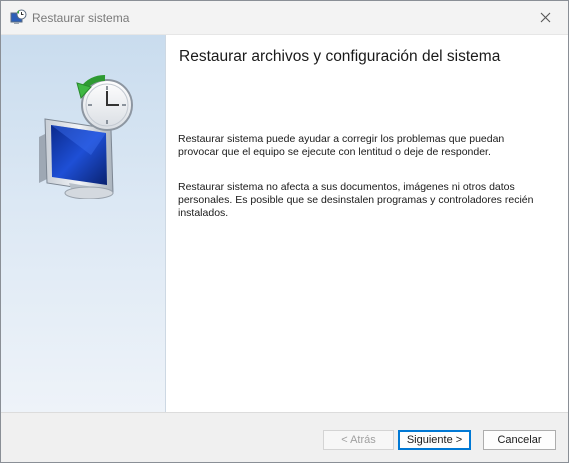 This screenshot has height=463, width=569. What do you see at coordinates (18, 16) in the screenshot?
I see `system-restore-icon` at bounding box center [18, 16].